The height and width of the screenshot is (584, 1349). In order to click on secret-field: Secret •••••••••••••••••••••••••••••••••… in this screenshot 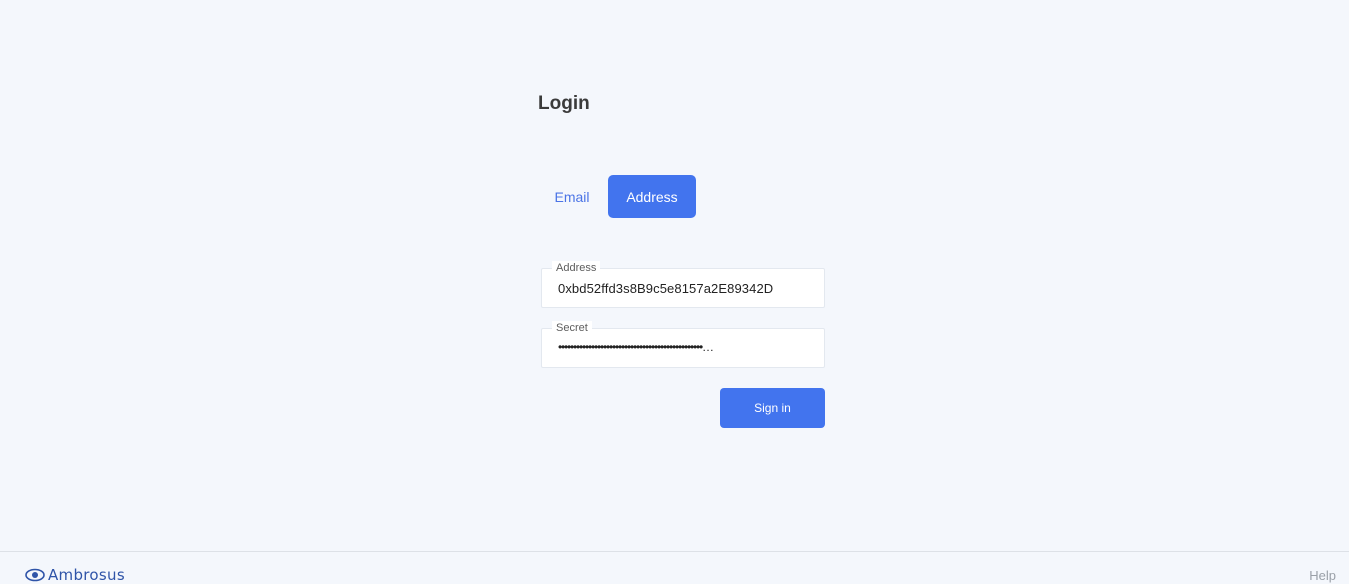, I will do `click(683, 344)`.